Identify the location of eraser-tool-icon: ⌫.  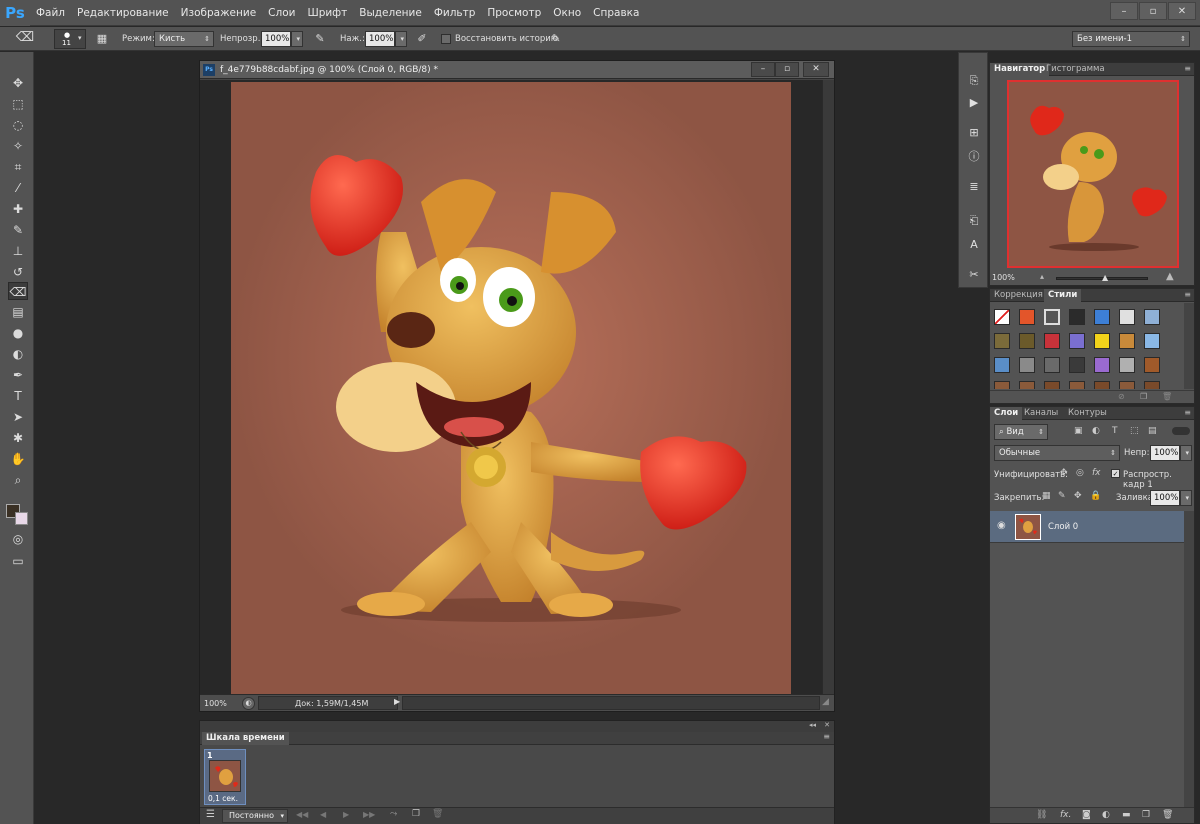
(18, 291).